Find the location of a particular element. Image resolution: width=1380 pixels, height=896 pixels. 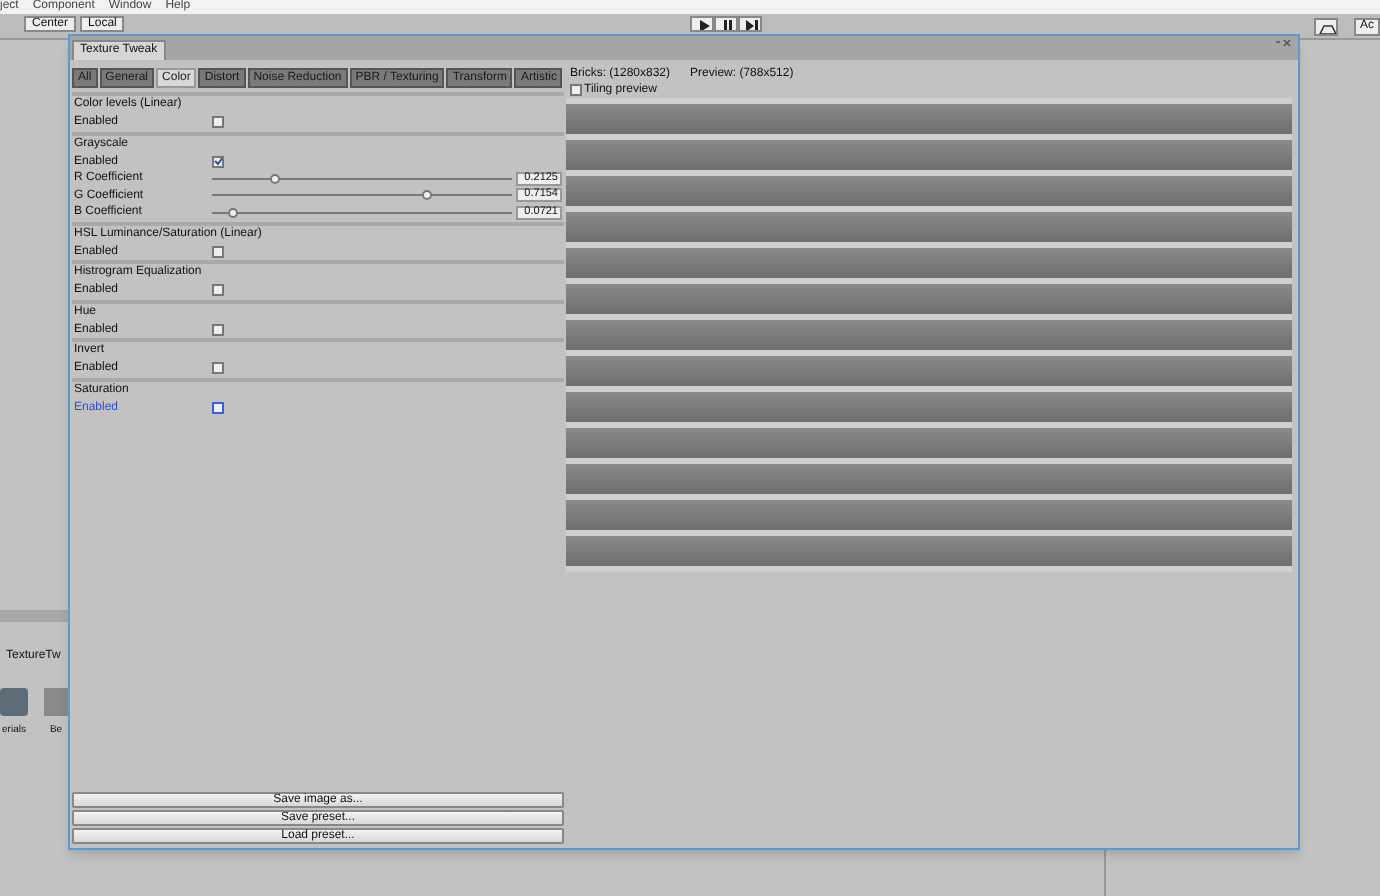

image-thumbnail is located at coordinates (56, 702).